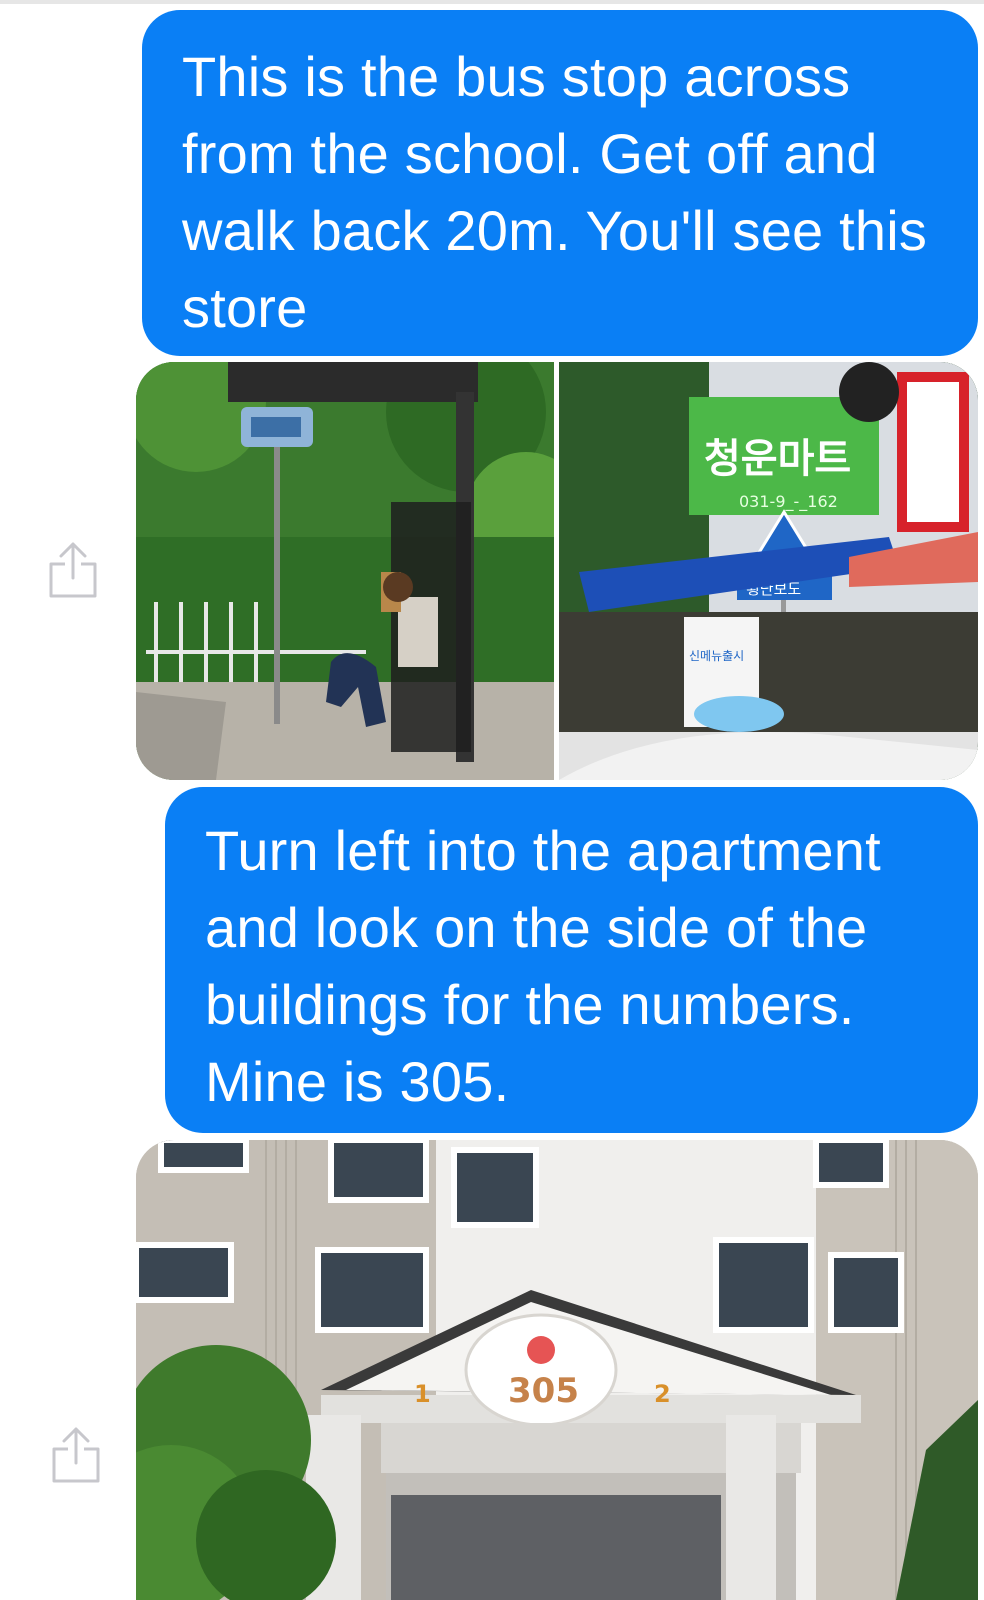  What do you see at coordinates (345, 571) in the screenshot?
I see `bus-stop-photo` at bounding box center [345, 571].